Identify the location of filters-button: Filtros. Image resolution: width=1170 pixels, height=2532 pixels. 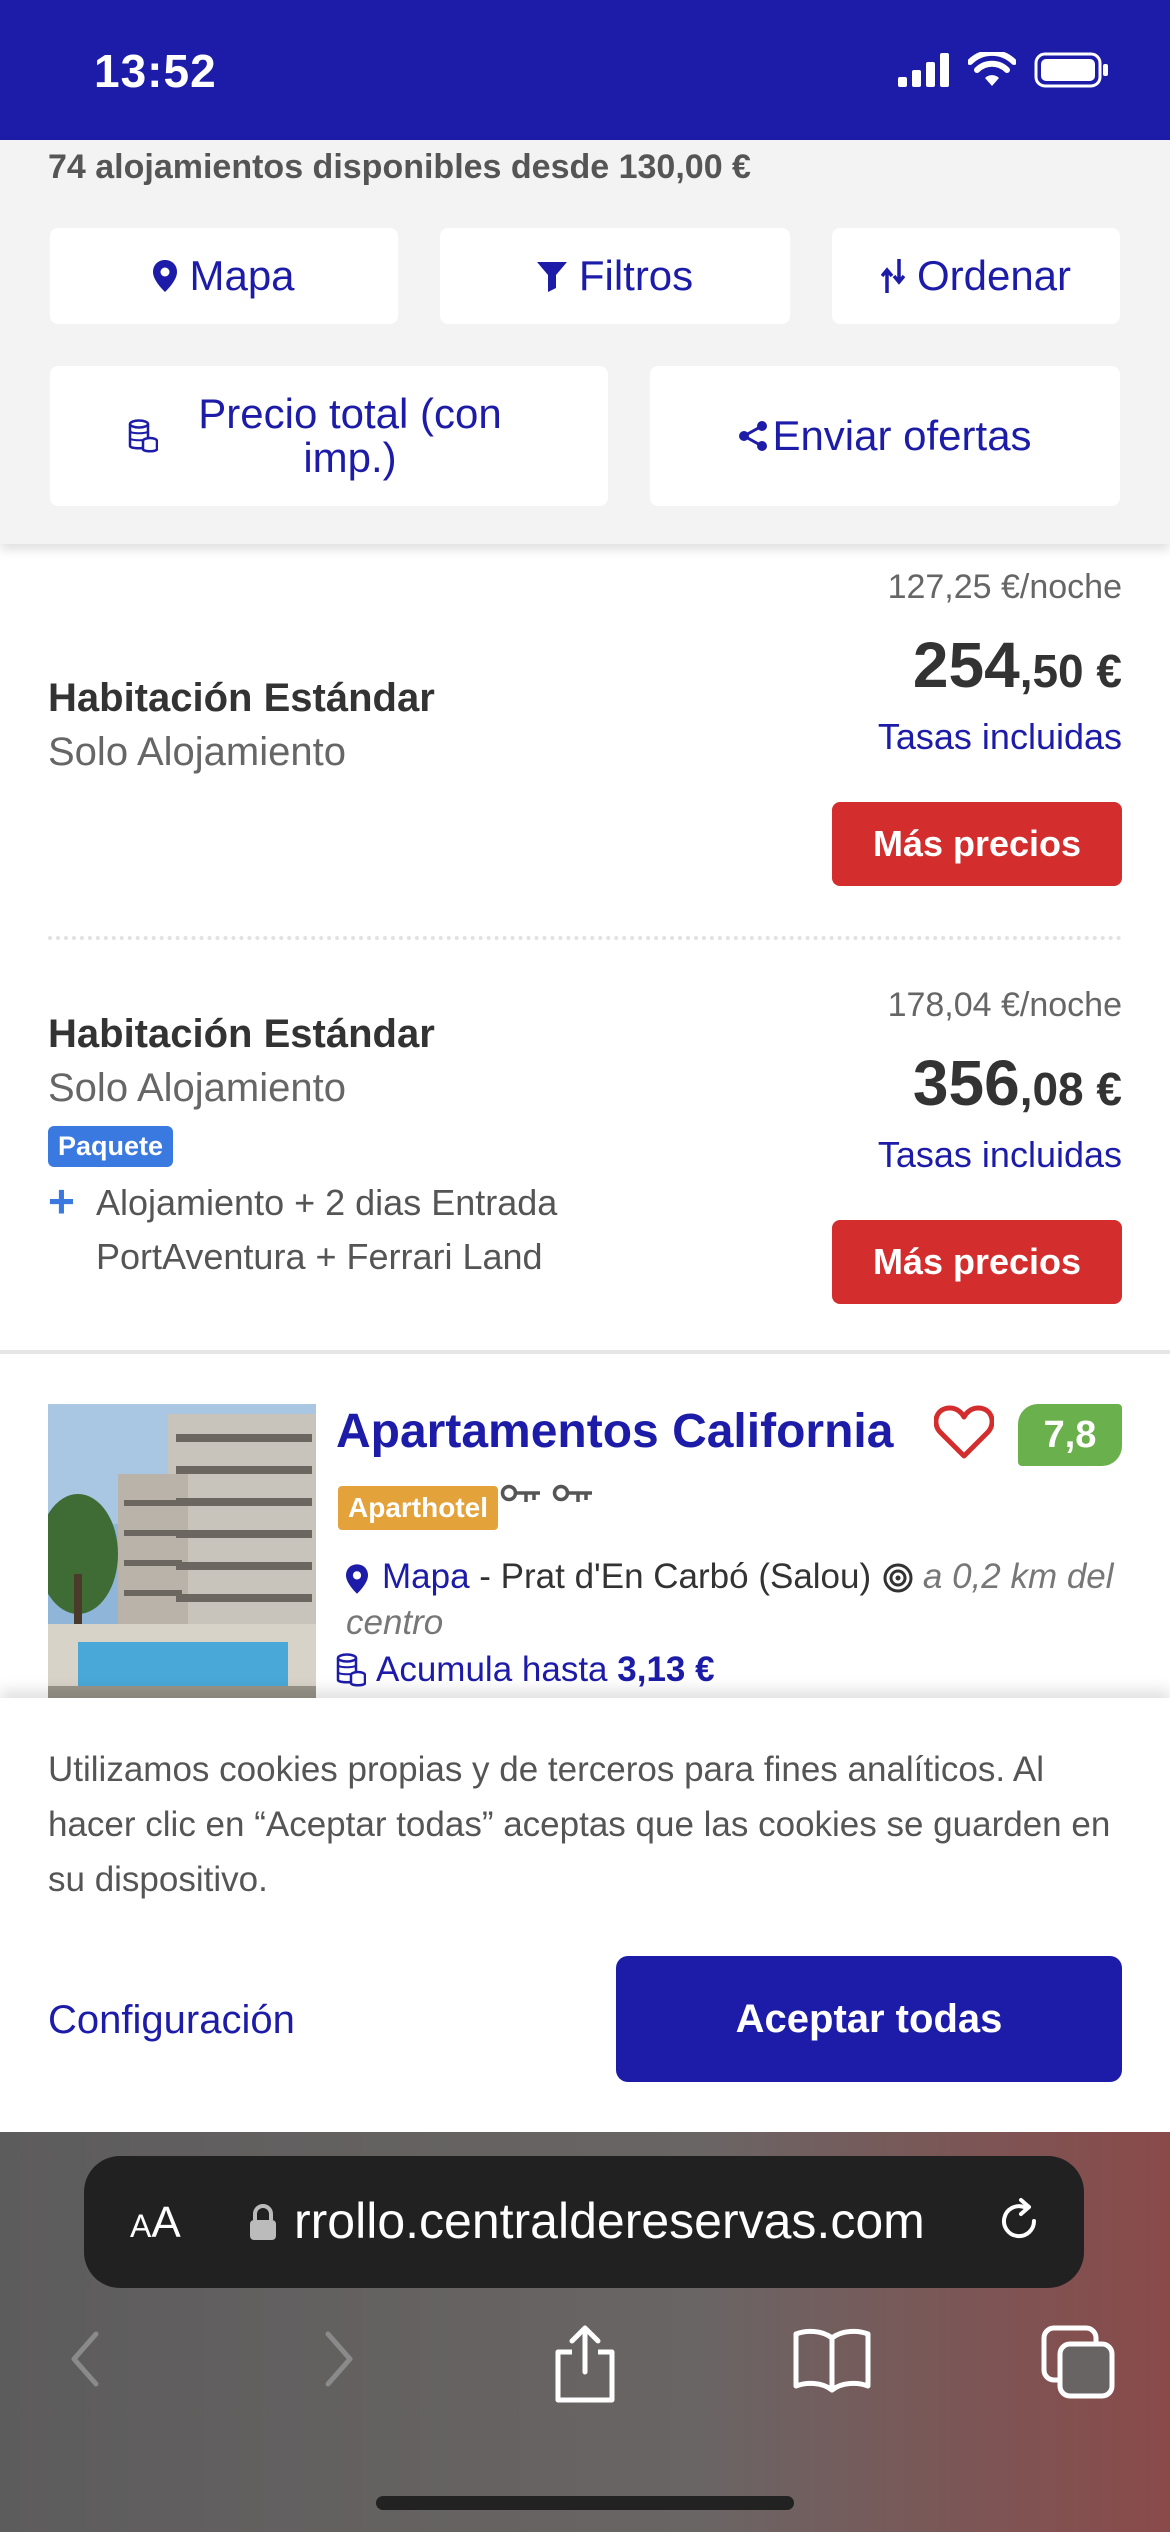
(615, 276).